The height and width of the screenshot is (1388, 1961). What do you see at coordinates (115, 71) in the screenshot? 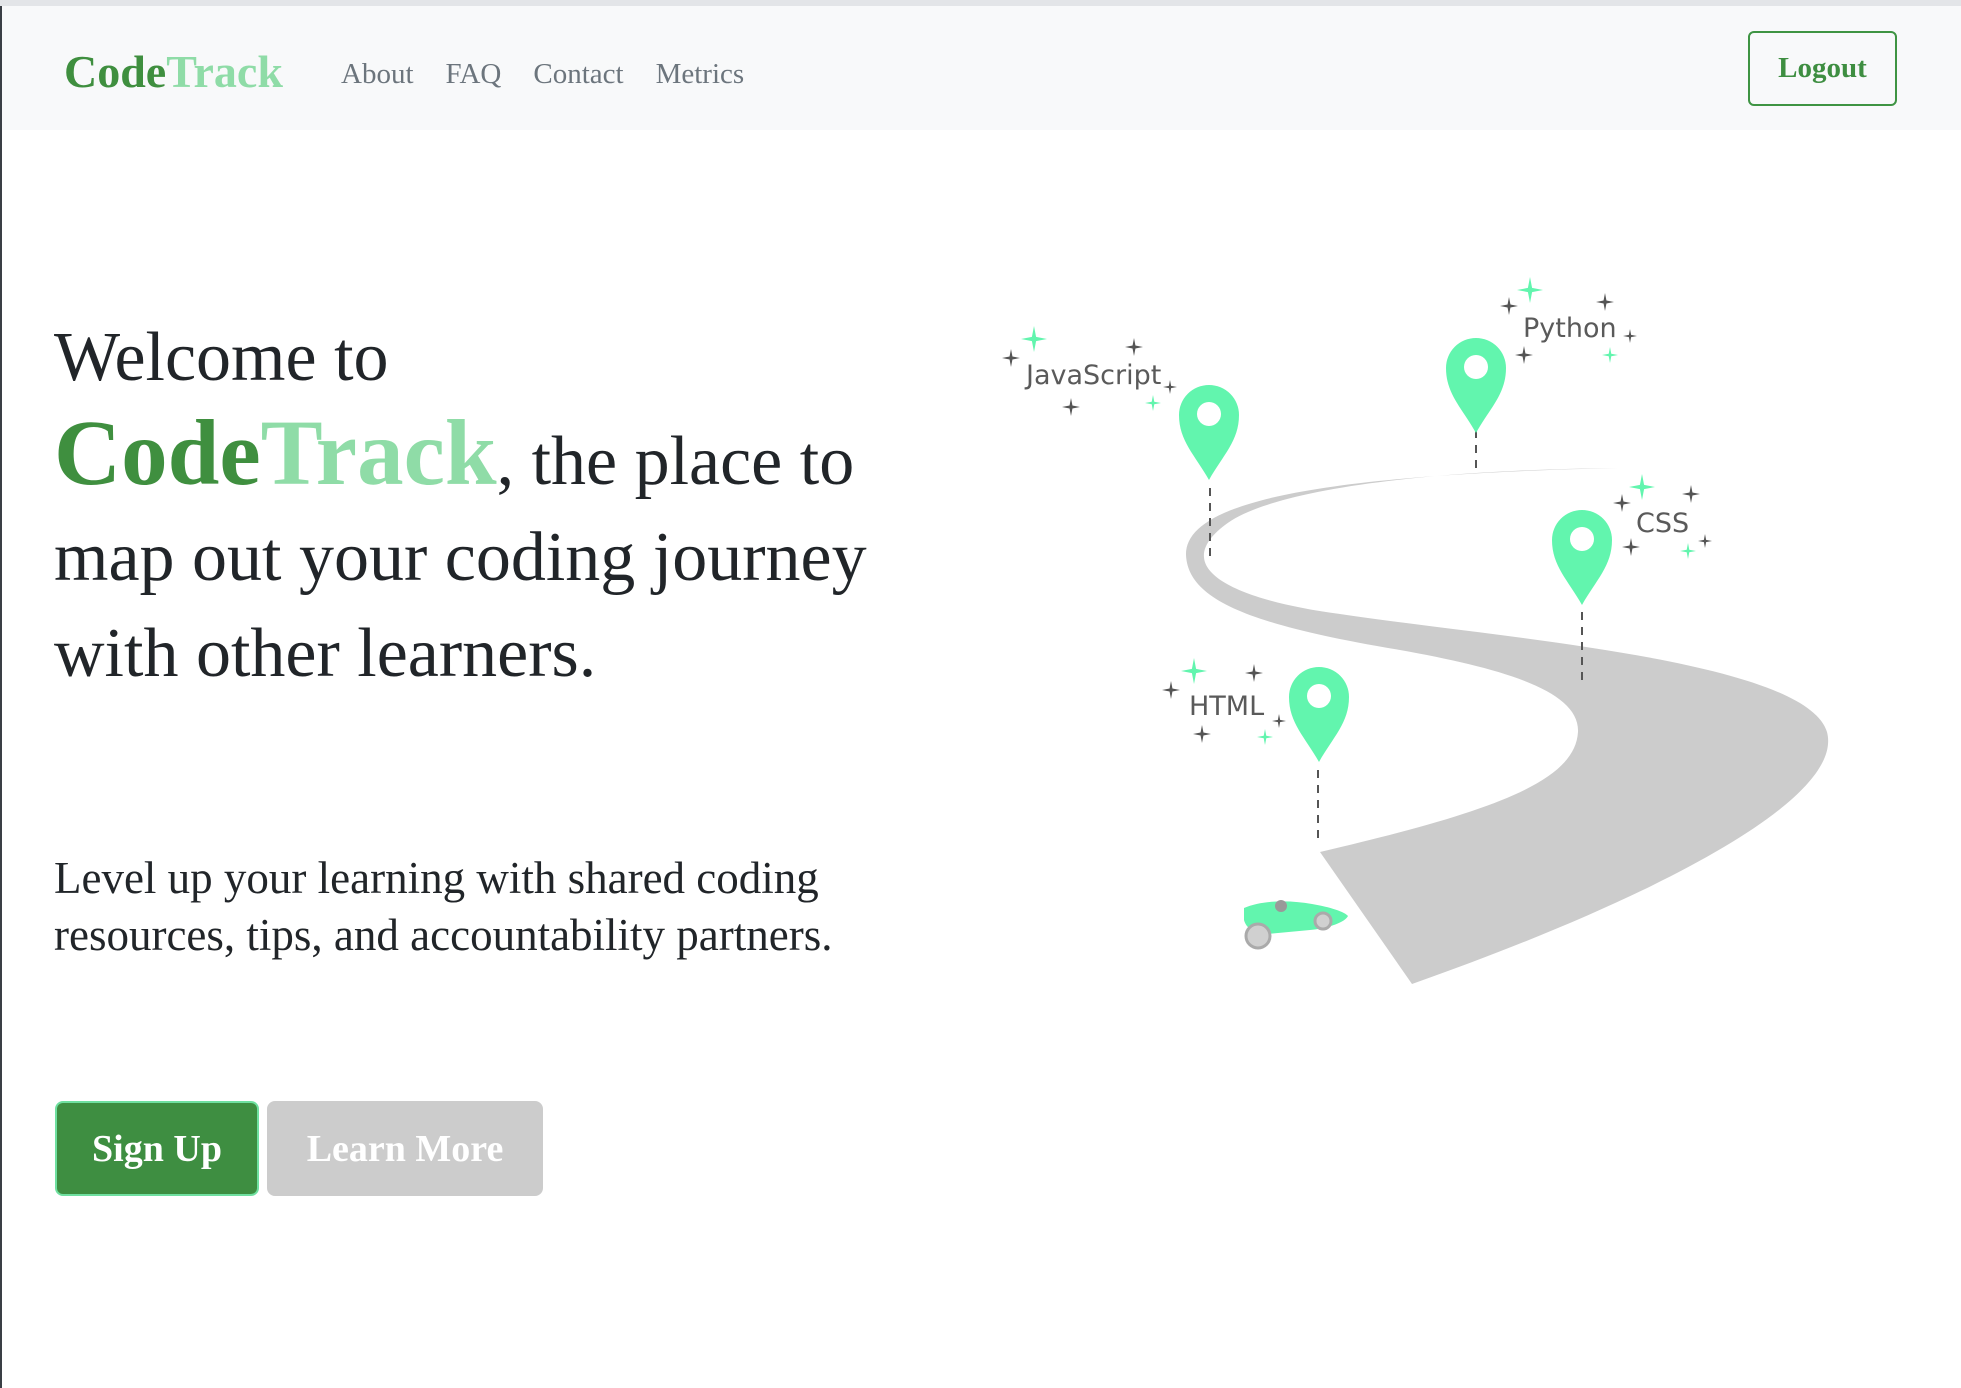
I see `brand-logo-code: Code` at bounding box center [115, 71].